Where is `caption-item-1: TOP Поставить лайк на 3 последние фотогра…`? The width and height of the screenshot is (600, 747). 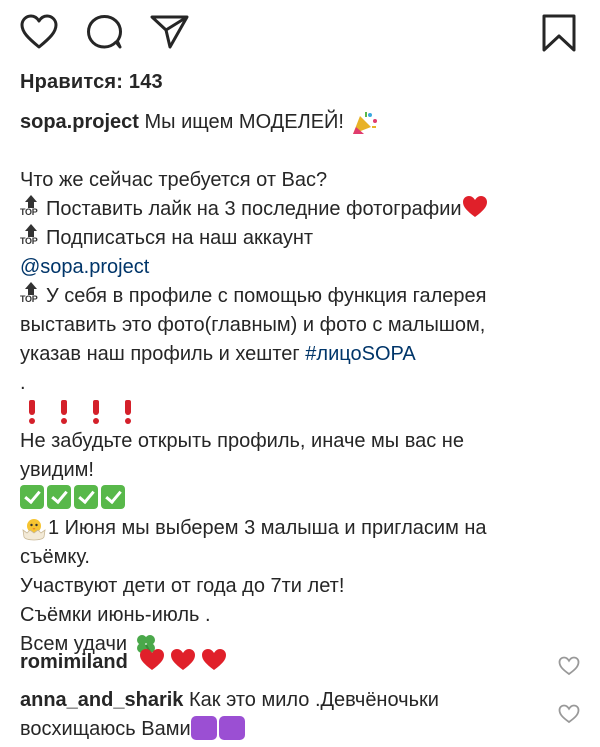 caption-item-1: TOP Поставить лайк на 3 последние фотогра… is located at coordinates (300, 209).